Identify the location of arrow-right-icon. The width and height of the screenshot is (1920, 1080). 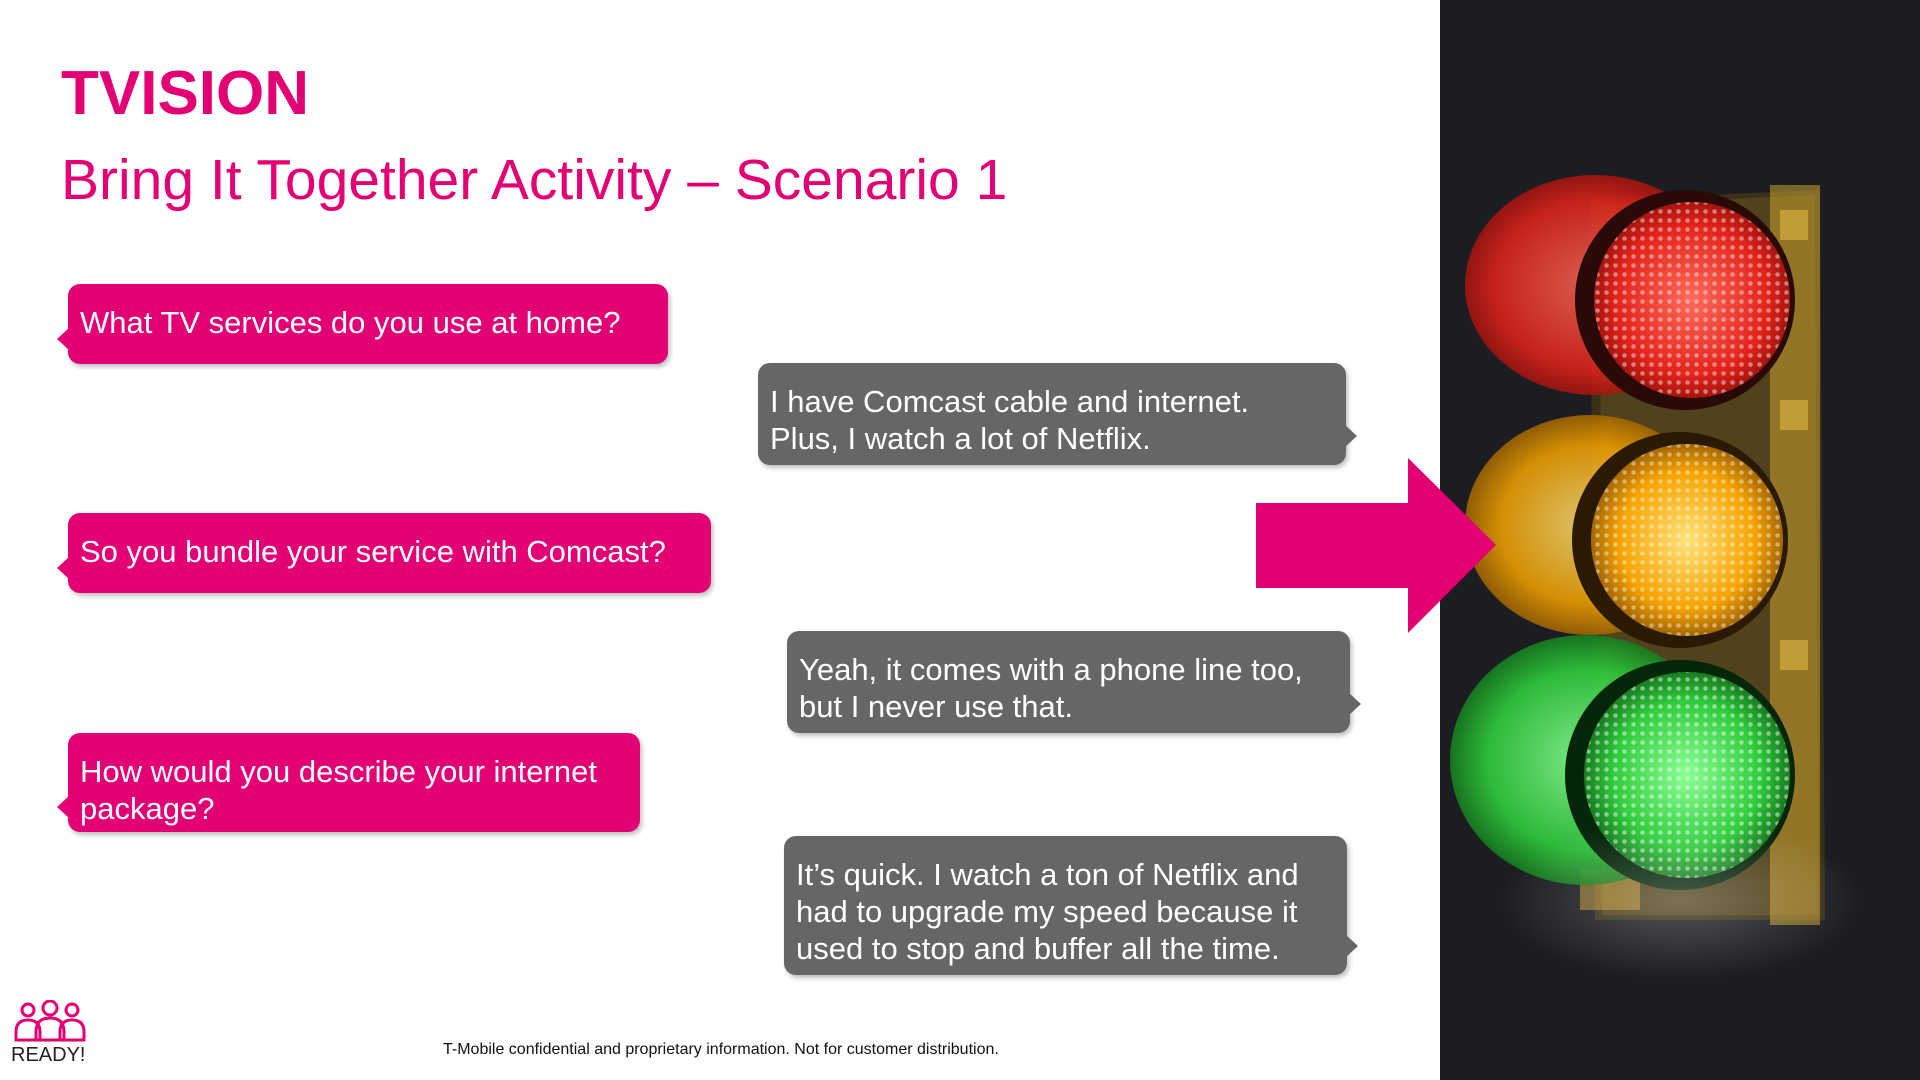
(1376, 545).